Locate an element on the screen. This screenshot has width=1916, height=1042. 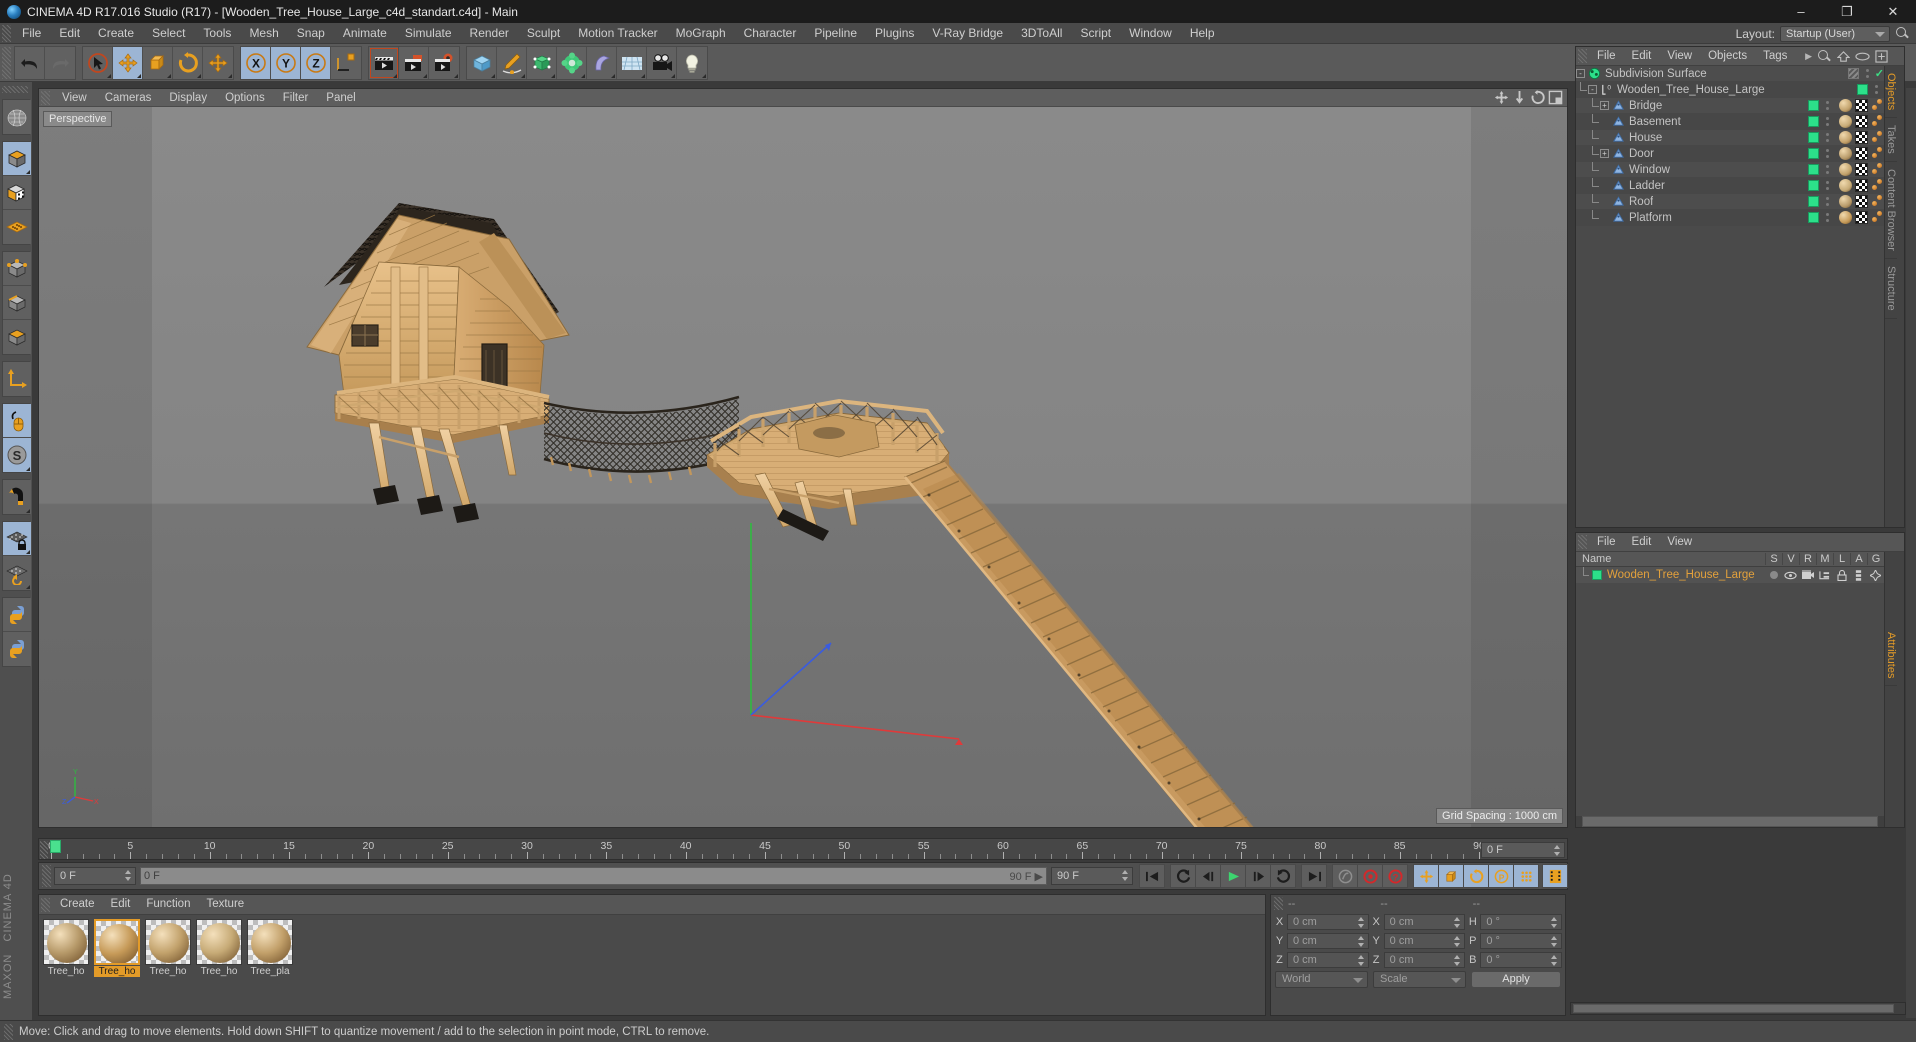
toolbar-grip is located at coordinates (6, 62).